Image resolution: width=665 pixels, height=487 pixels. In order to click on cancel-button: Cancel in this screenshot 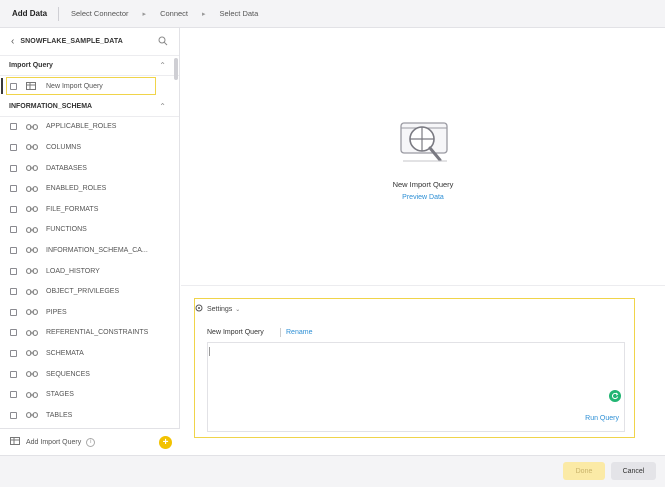, I will do `click(633, 471)`.